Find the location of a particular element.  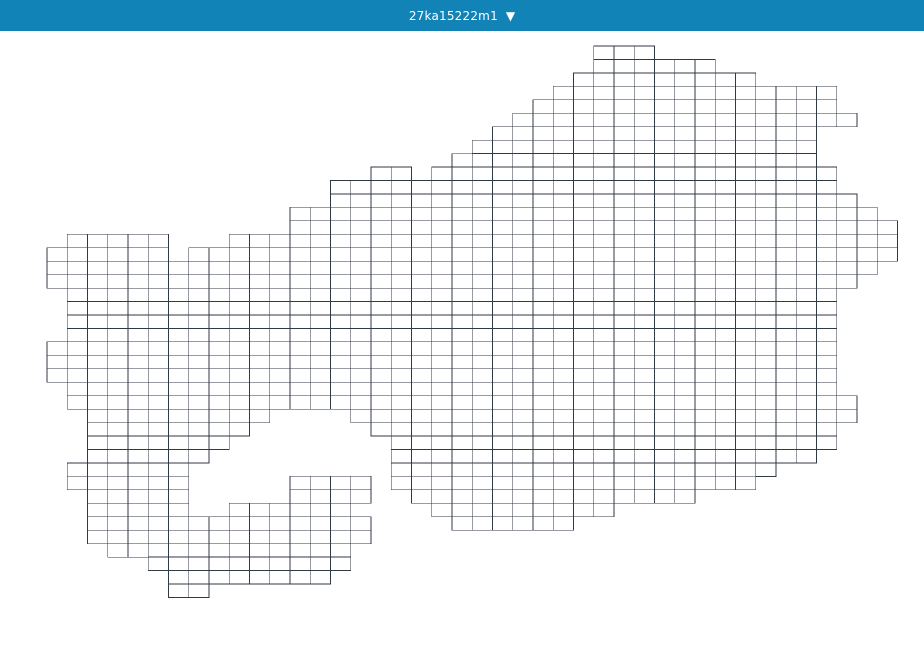

map-selector-dropdown: 27ka15222m1 ▼ is located at coordinates (462, 16).